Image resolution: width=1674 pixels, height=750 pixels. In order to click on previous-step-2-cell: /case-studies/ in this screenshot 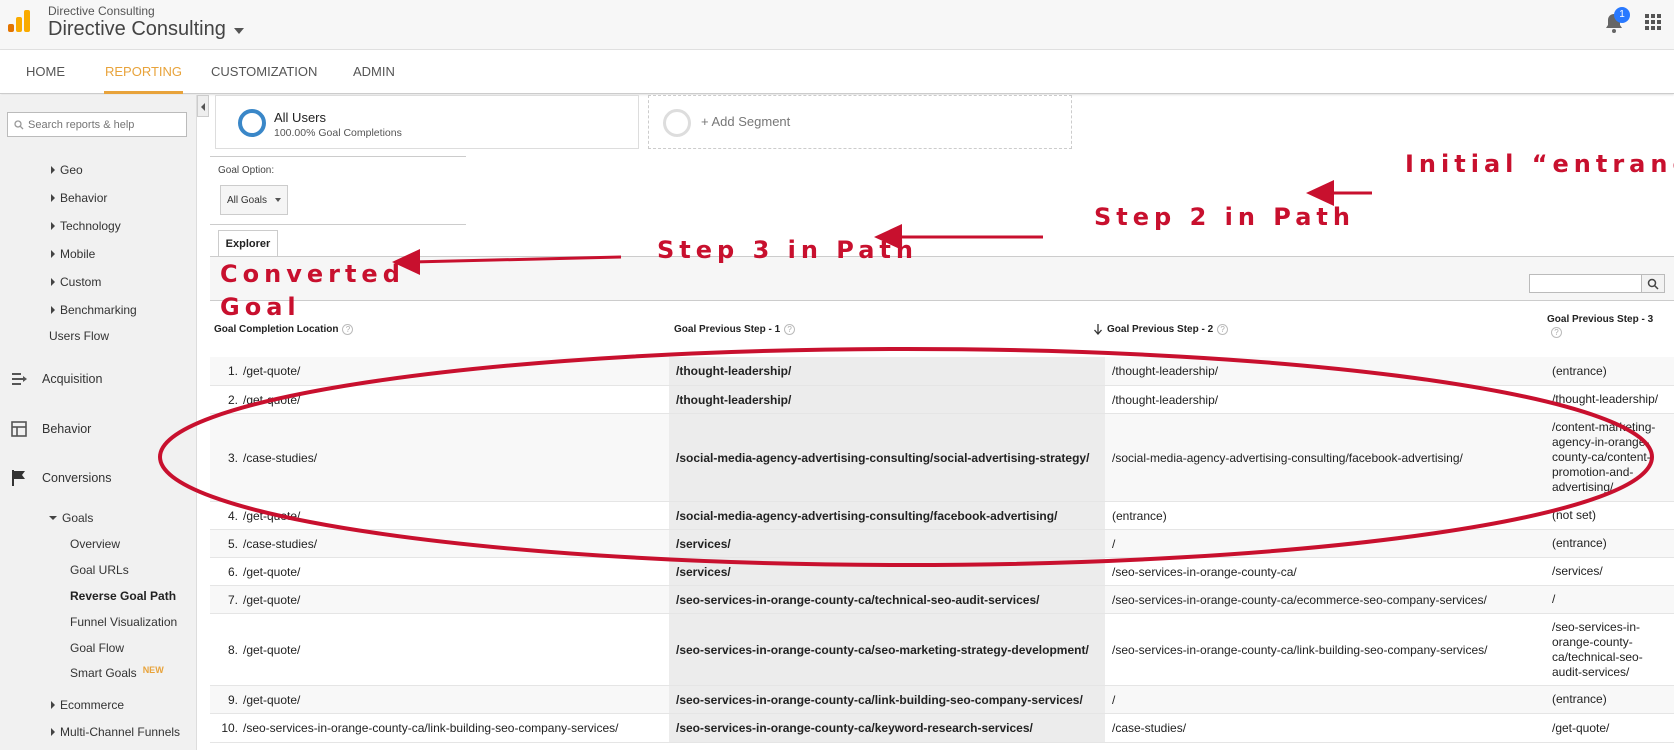, I will do `click(1325, 728)`.